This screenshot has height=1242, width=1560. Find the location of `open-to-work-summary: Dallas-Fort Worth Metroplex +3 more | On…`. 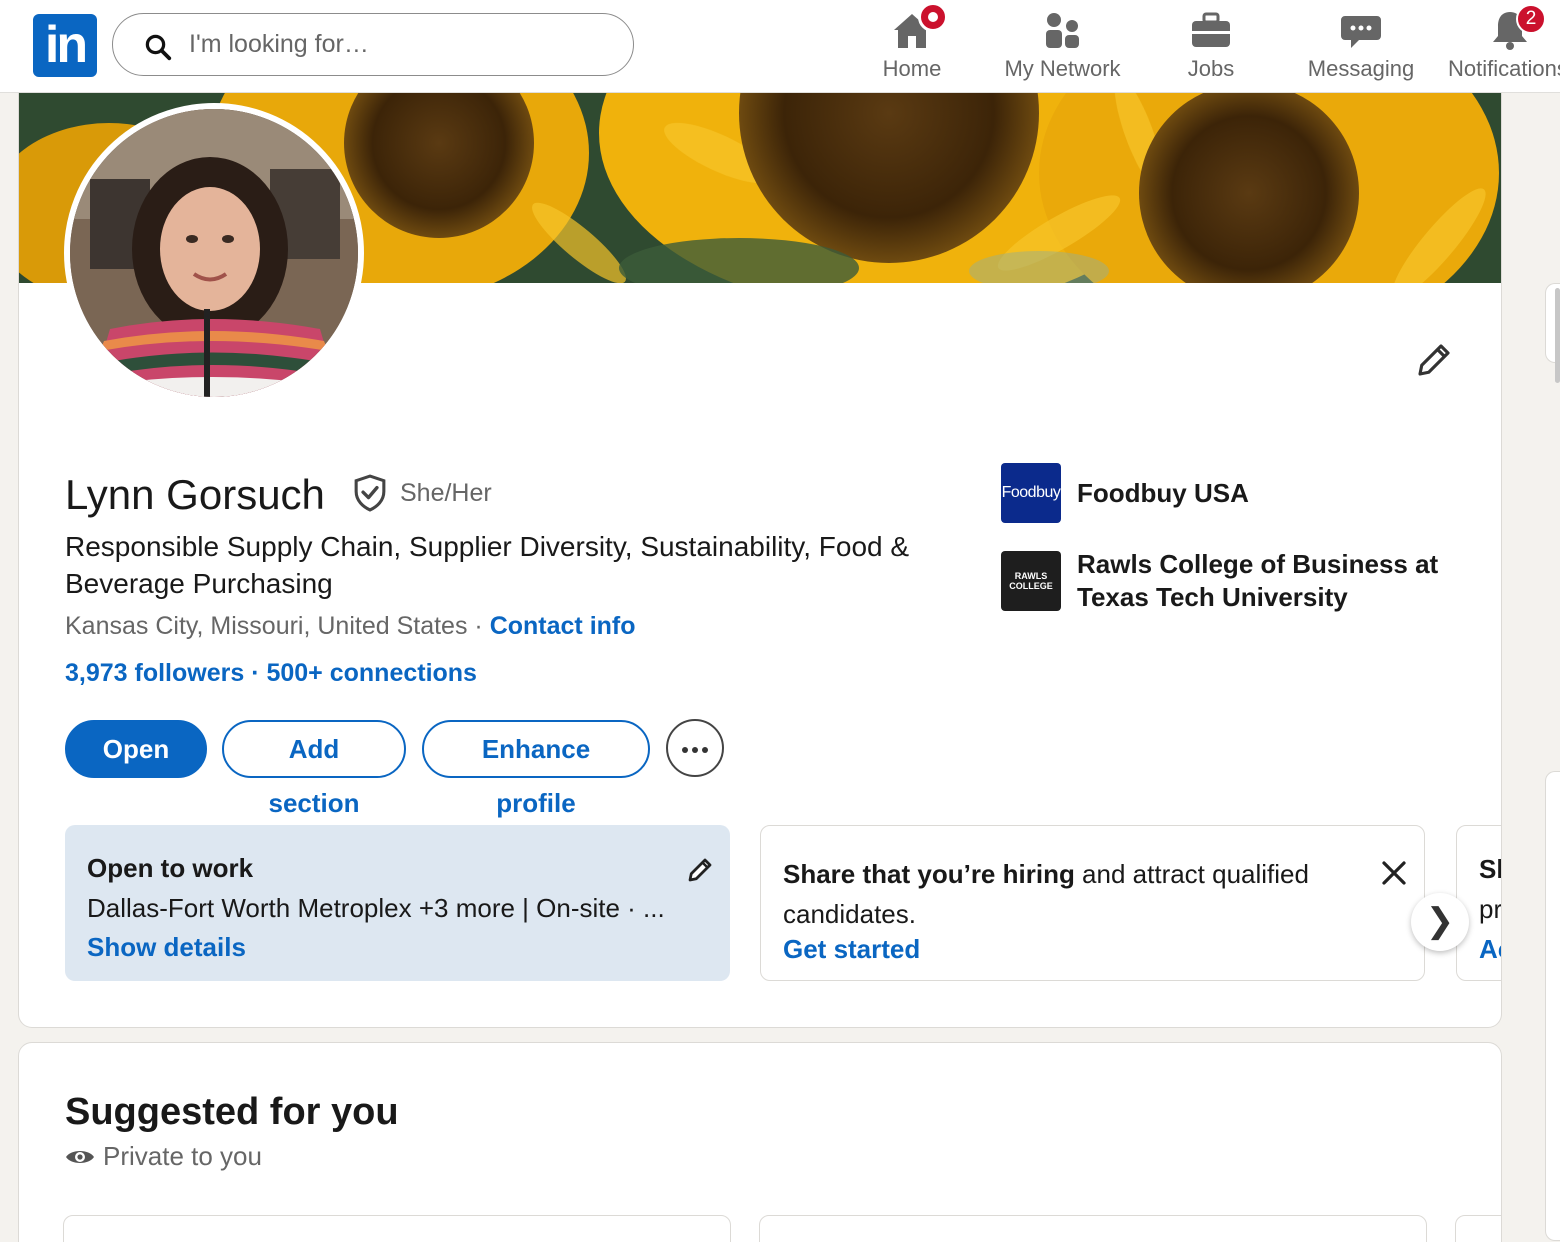

open-to-work-summary: Dallas-Fort Worth Metroplex +3 more | On… is located at coordinates (376, 908).